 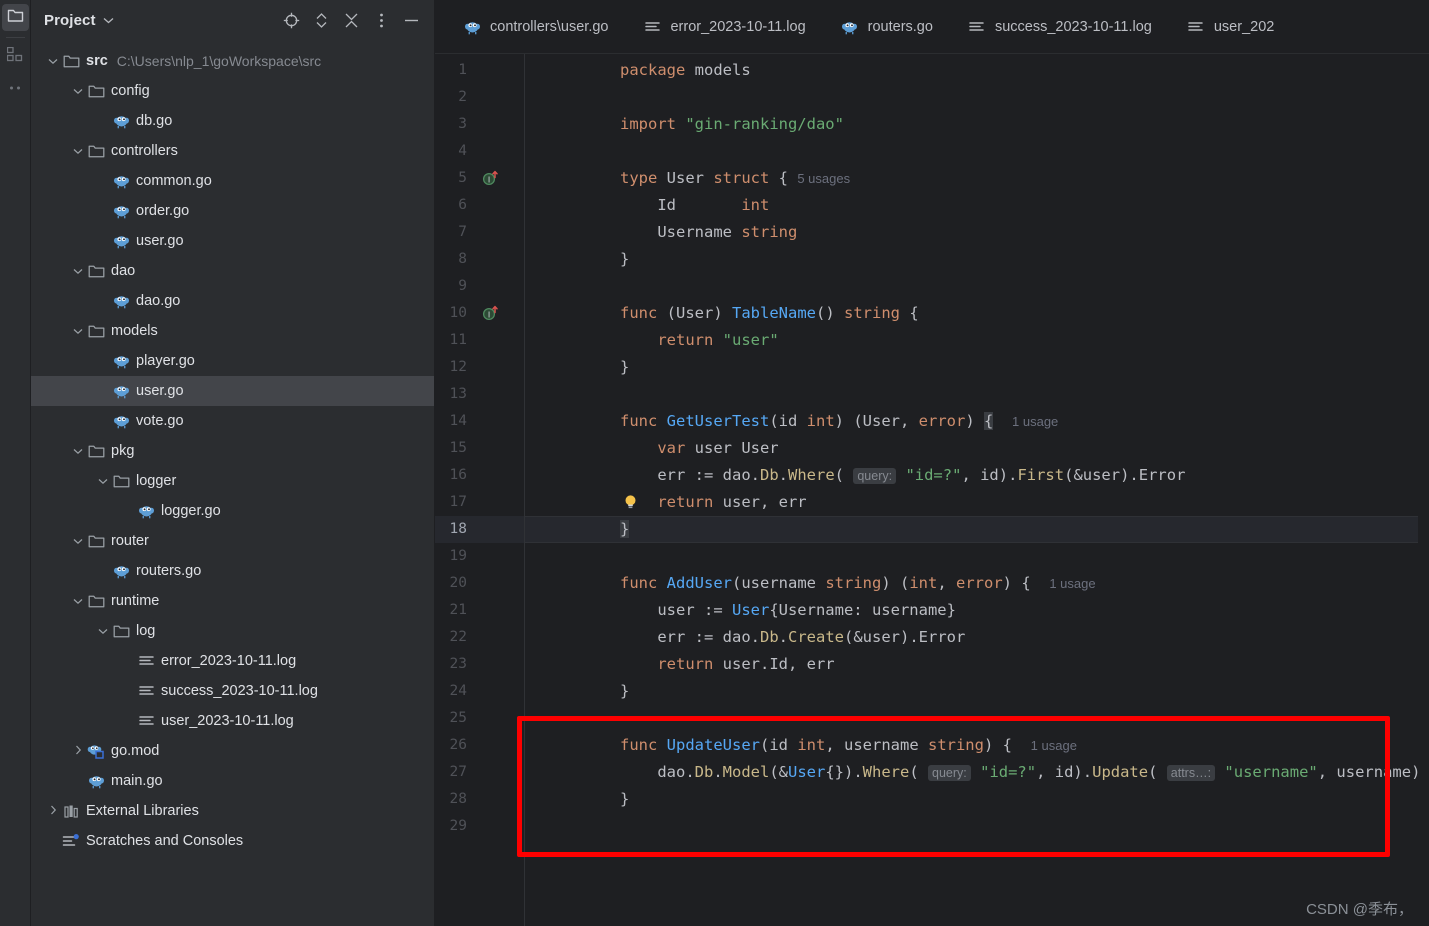 I want to click on intention-bulb-button, so click(x=630, y=502).